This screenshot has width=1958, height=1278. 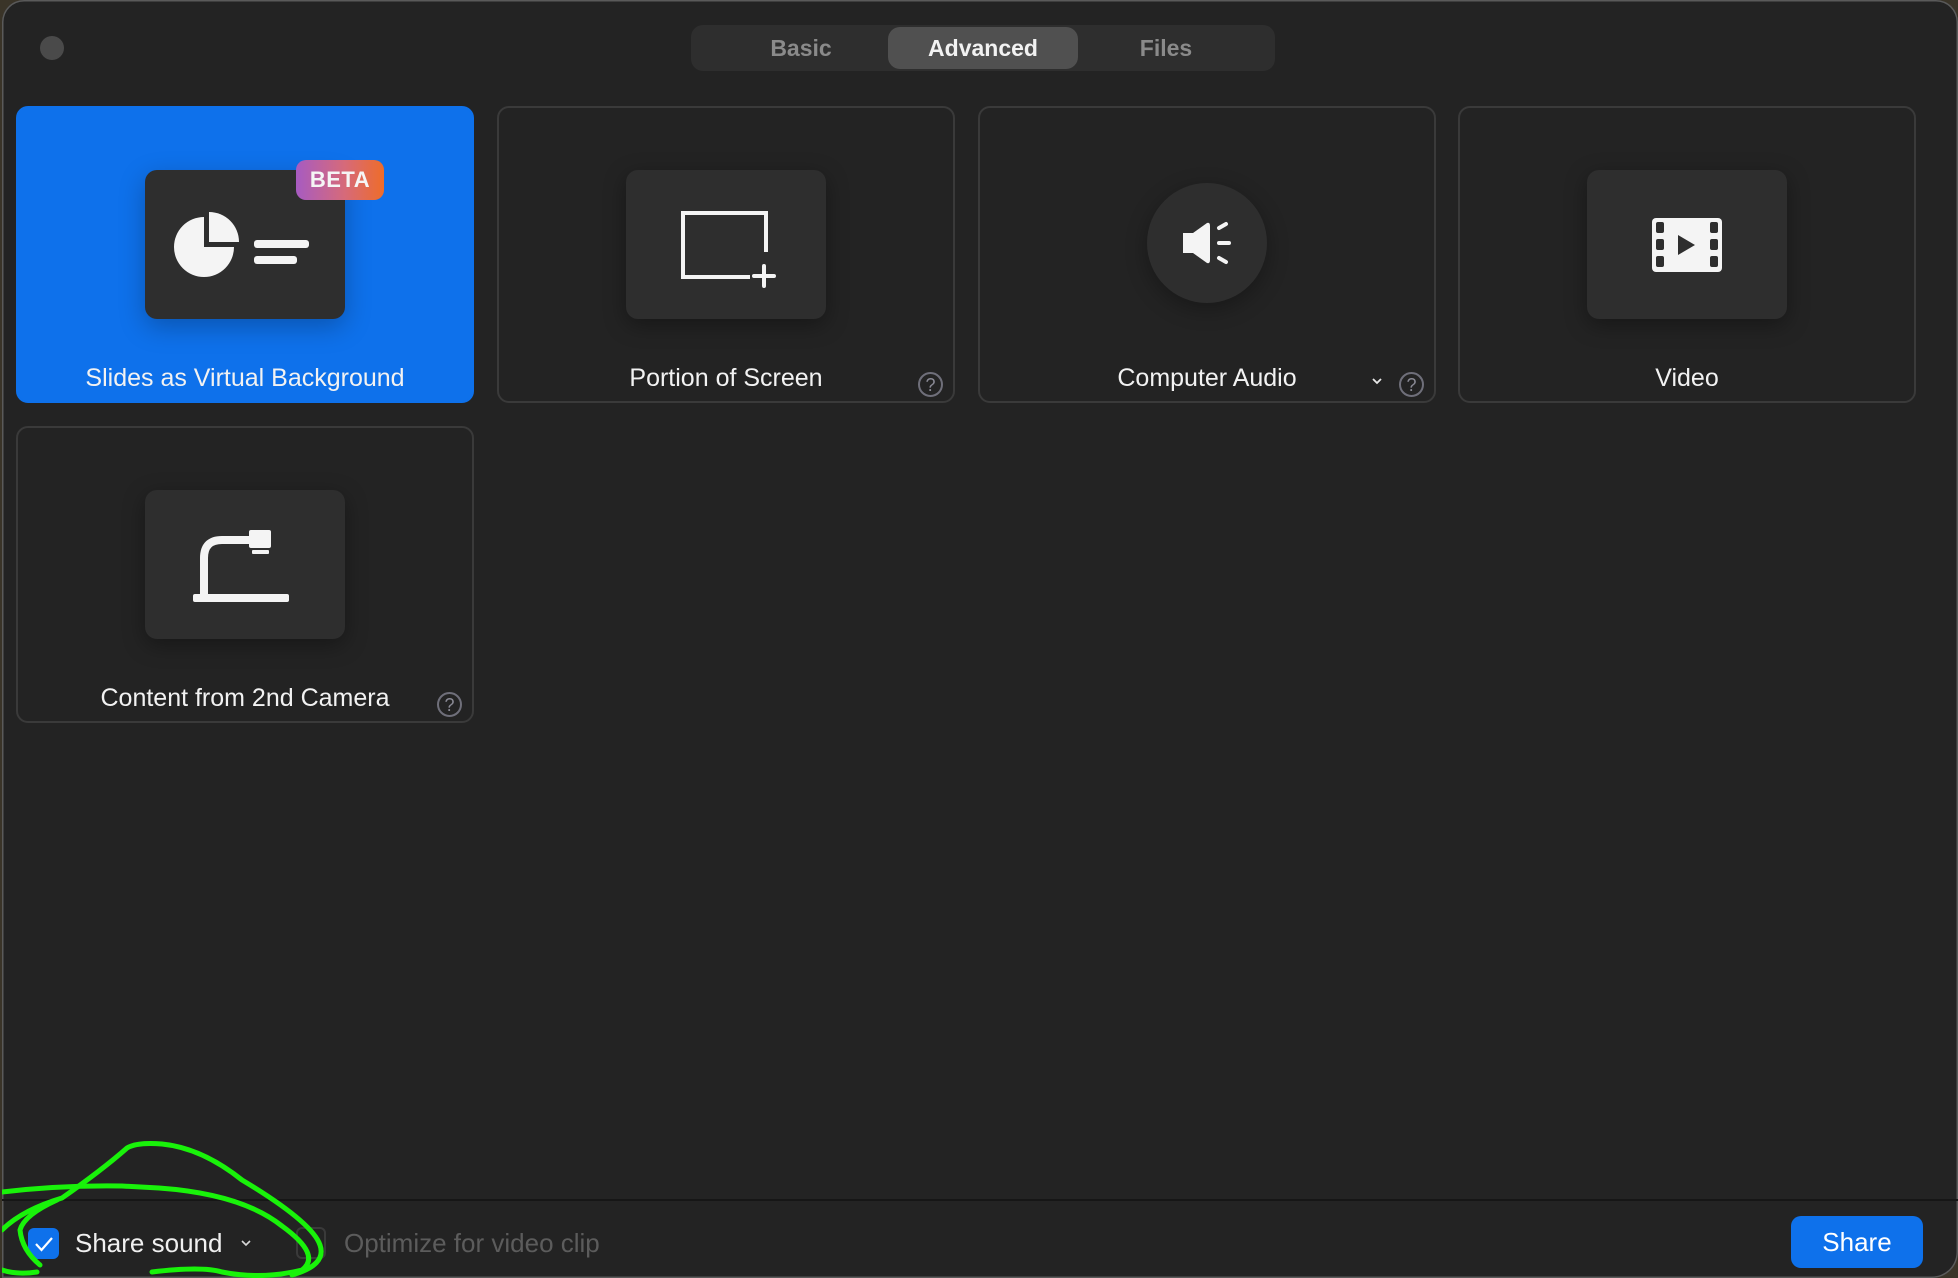 I want to click on optimize-video-label: Optimize for video clip, so click(x=472, y=1243).